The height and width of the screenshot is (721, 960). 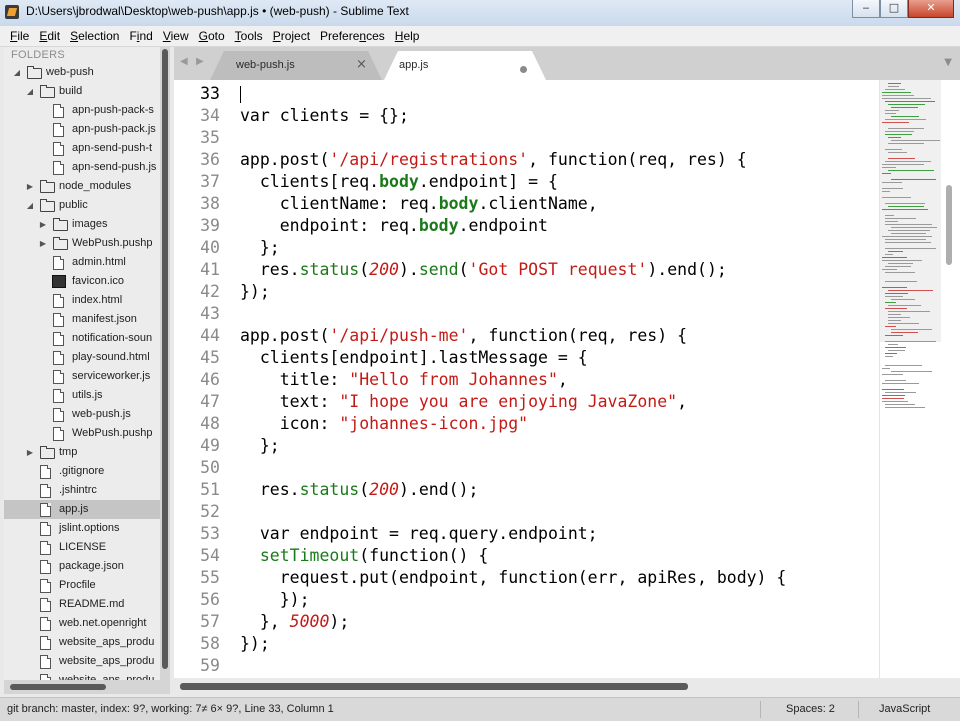 What do you see at coordinates (82, 300) in the screenshot?
I see `file-item: index.html` at bounding box center [82, 300].